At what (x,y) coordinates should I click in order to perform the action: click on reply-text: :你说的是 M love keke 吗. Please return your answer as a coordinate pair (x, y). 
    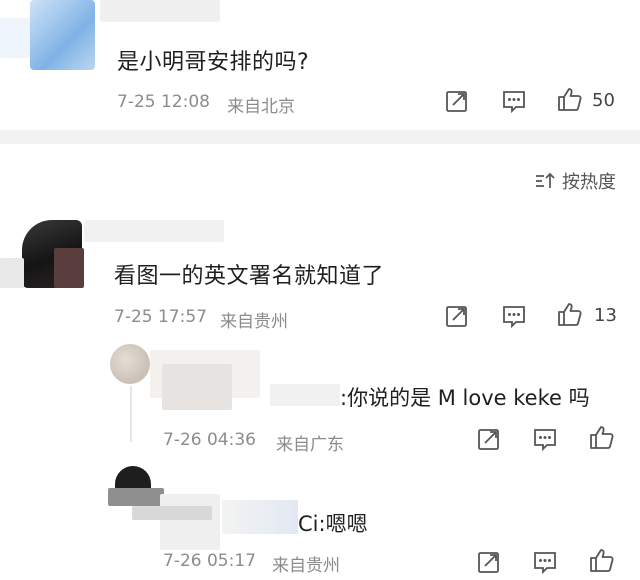
    Looking at the image, I should click on (465, 398).